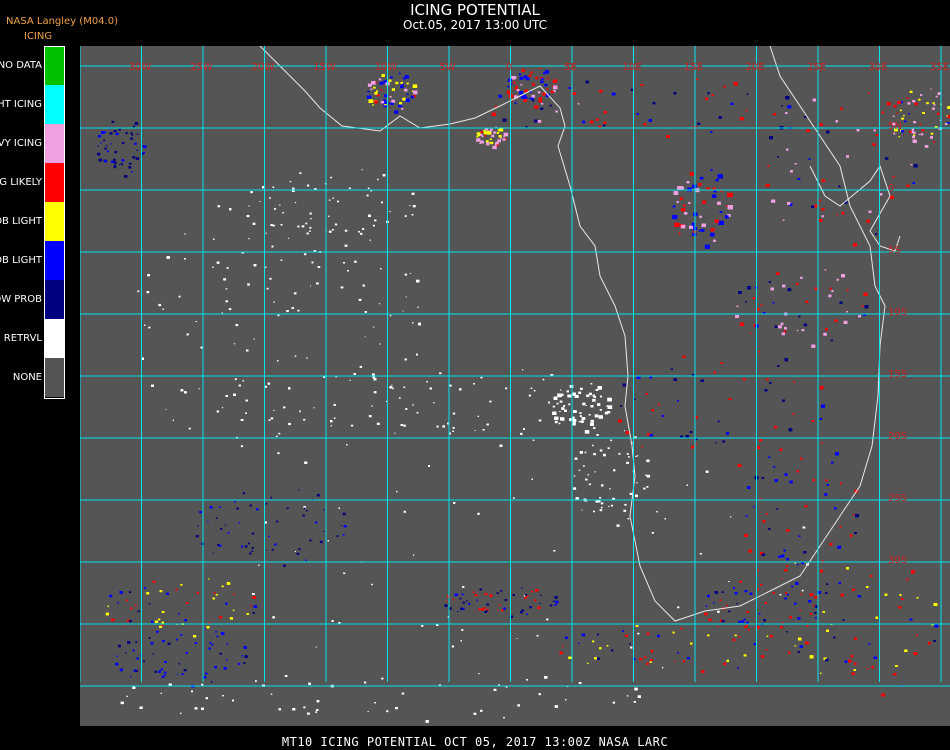 Image resolution: width=950 pixels, height=750 pixels. I want to click on legend-item: HEAVY ICING, so click(33, 143).